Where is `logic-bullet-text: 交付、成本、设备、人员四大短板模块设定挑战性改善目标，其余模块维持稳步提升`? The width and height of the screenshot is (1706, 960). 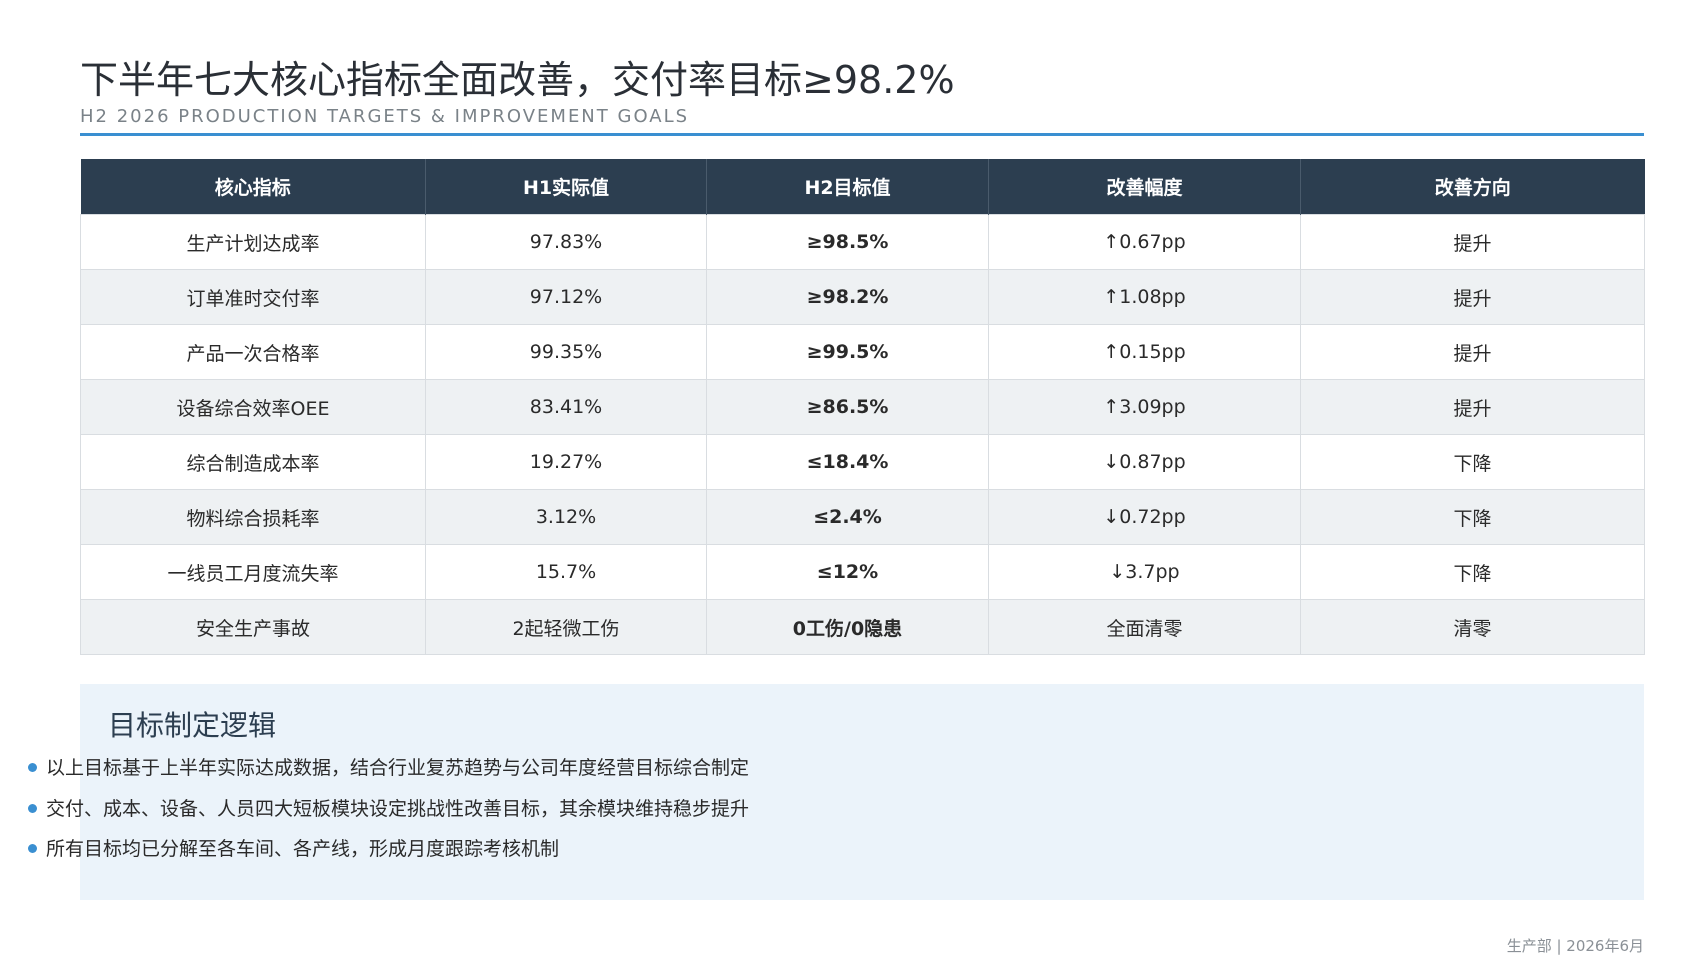
logic-bullet-text: 交付、成本、设备、人员四大短板模块设定挑战性改善目标，其余模块维持稳步提升 is located at coordinates (398, 809).